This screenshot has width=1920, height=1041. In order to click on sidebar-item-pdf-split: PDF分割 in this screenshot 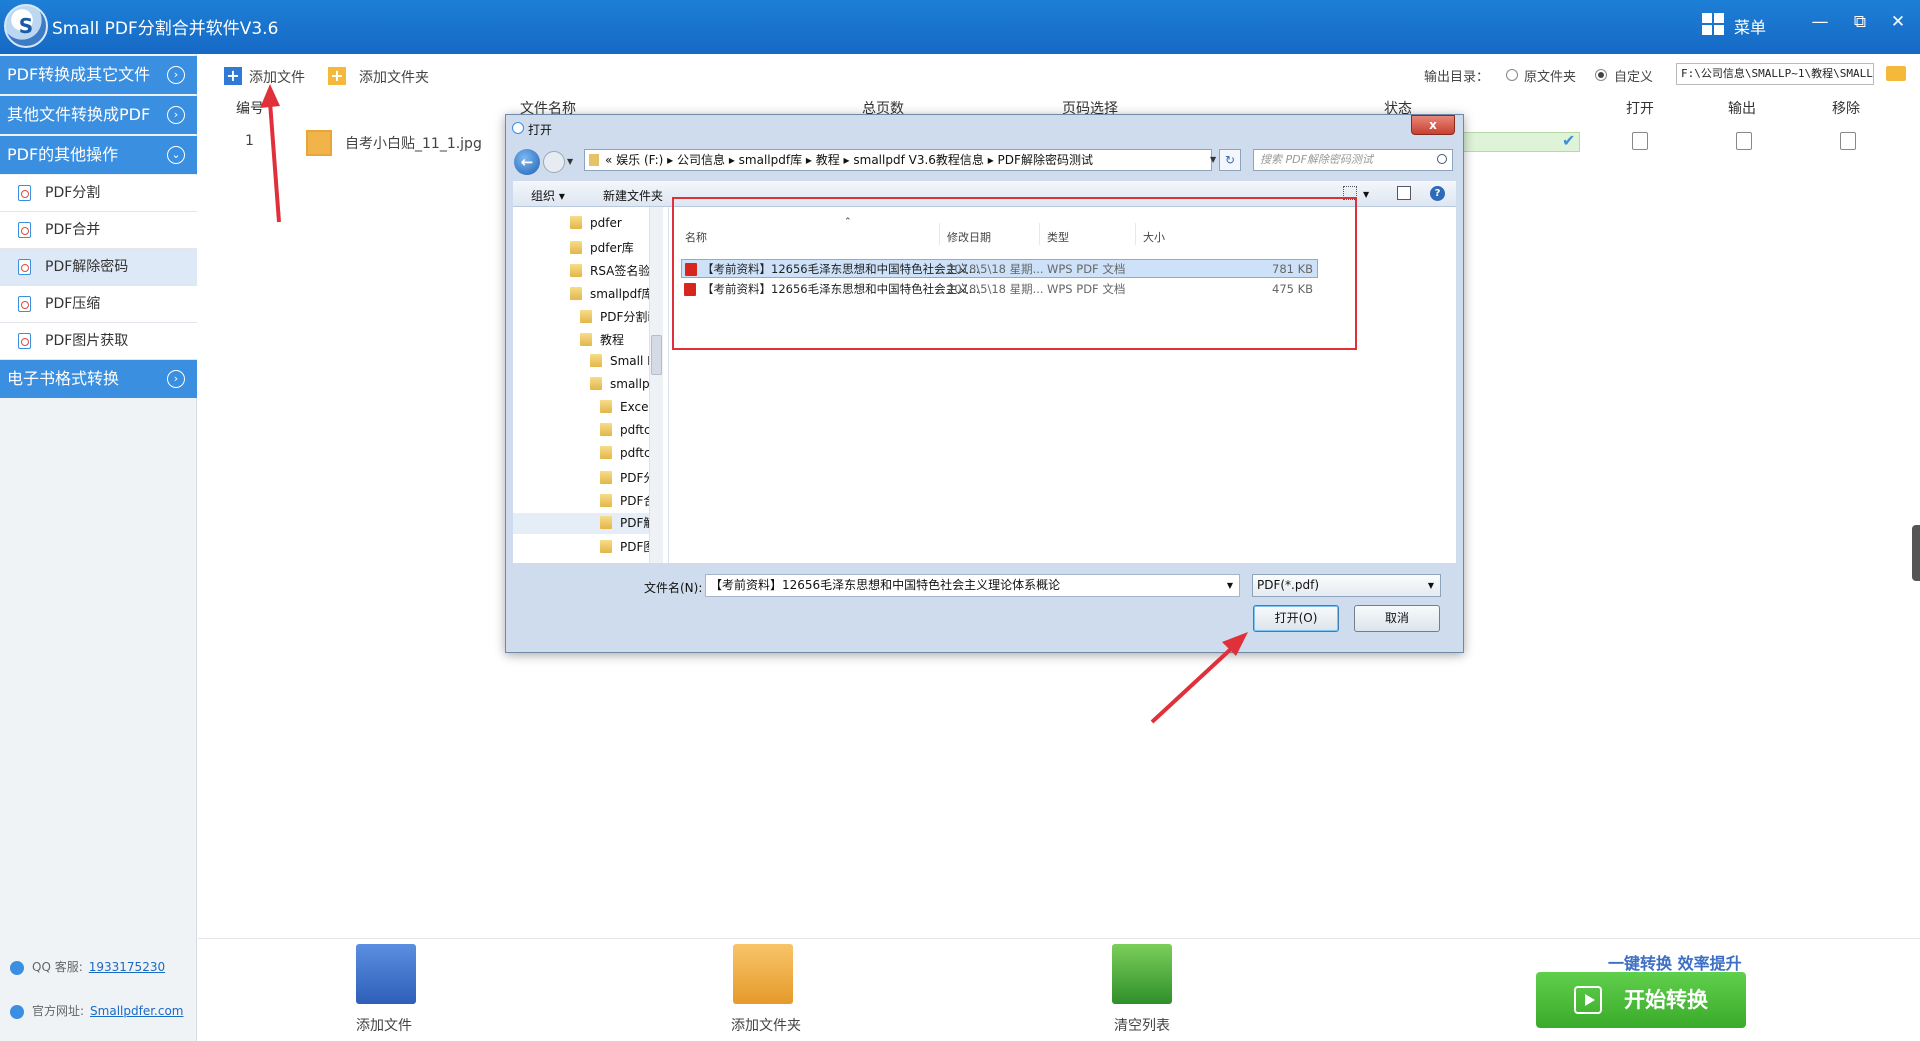, I will do `click(98, 193)`.